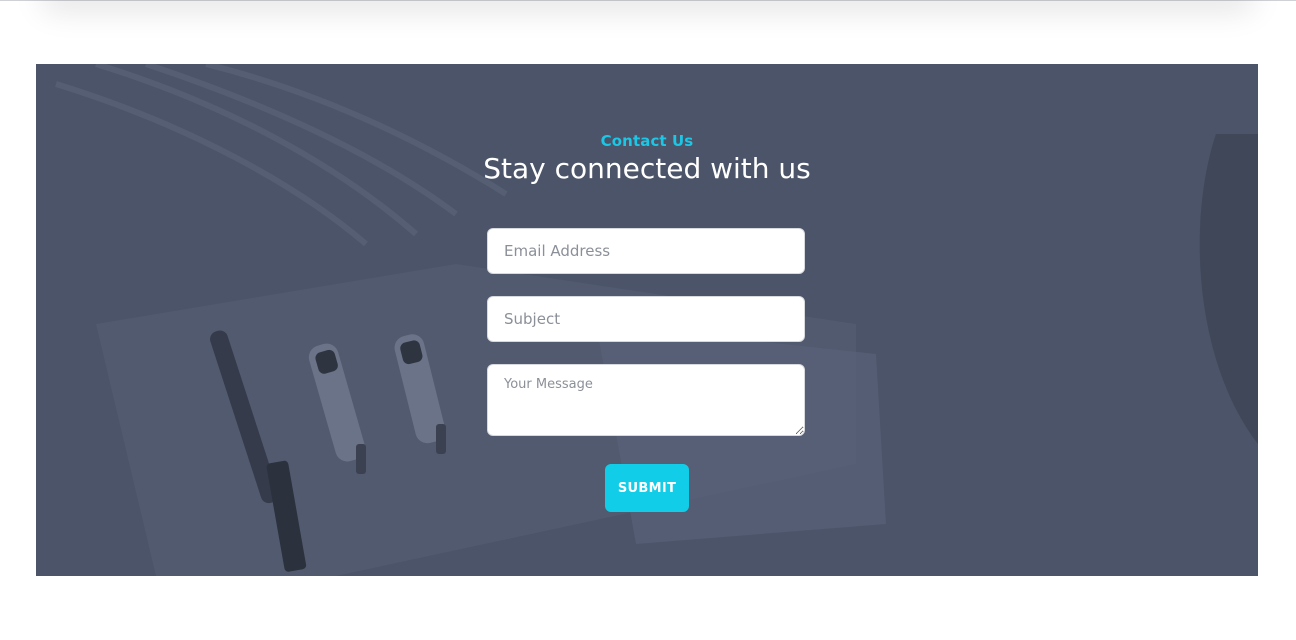 This screenshot has width=1296, height=640. I want to click on message-field, so click(646, 400).